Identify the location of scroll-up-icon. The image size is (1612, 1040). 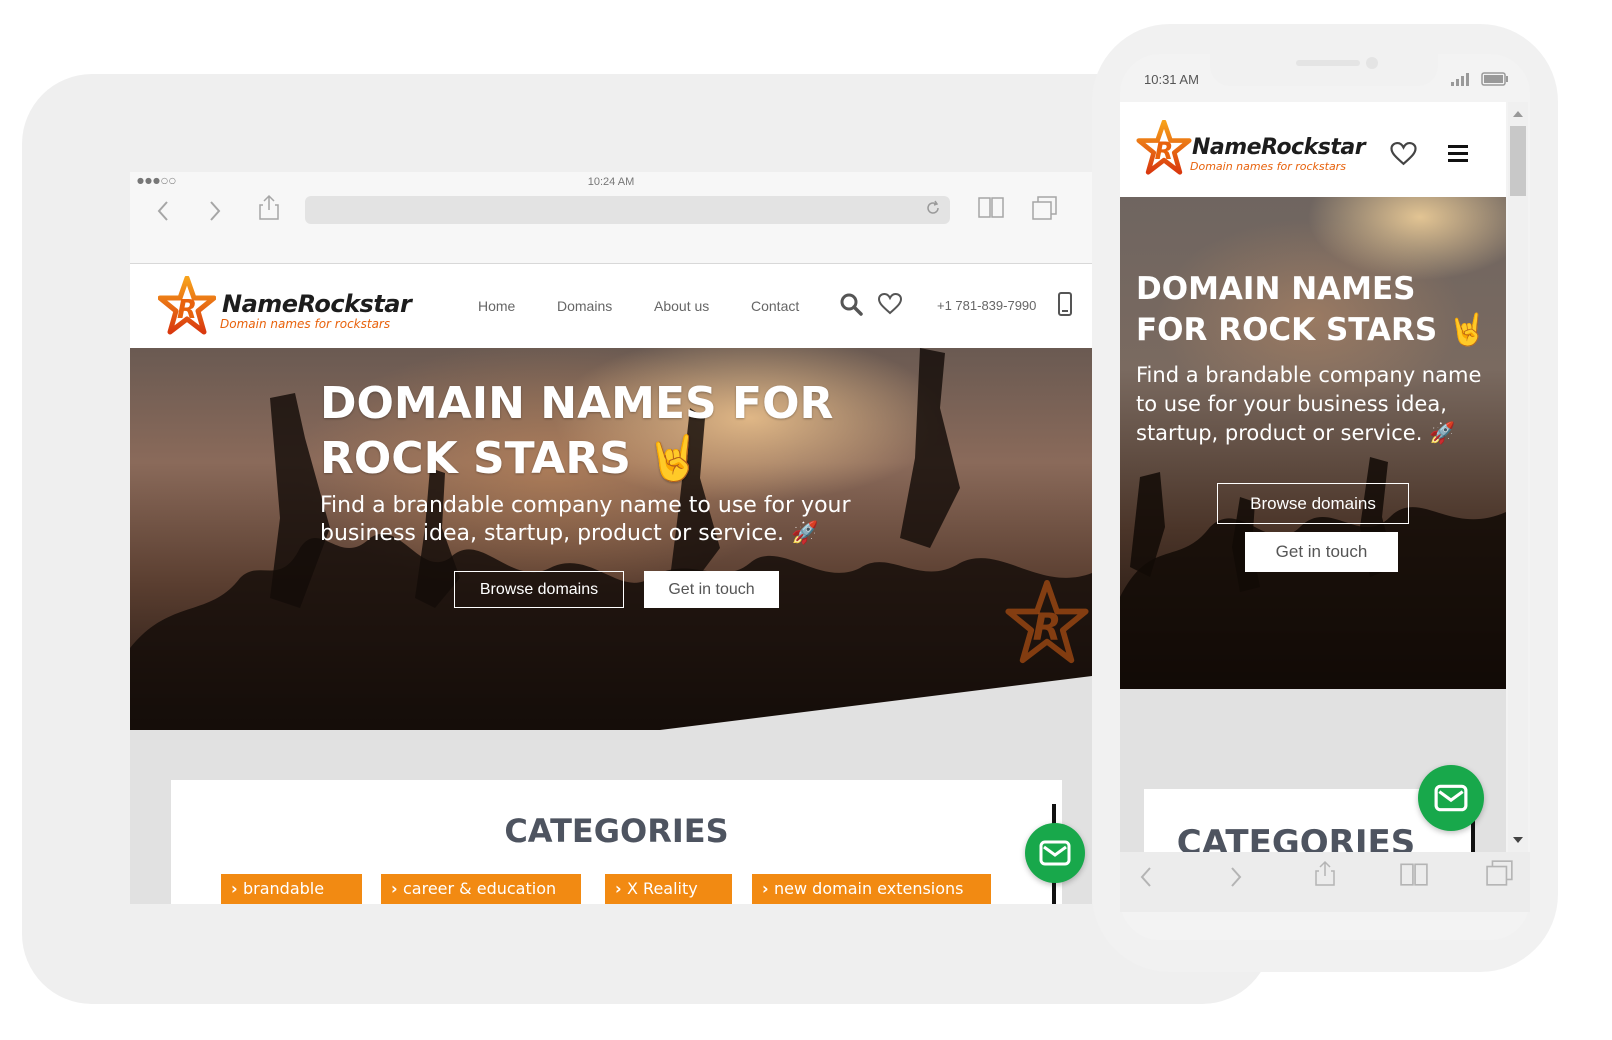
(1518, 114).